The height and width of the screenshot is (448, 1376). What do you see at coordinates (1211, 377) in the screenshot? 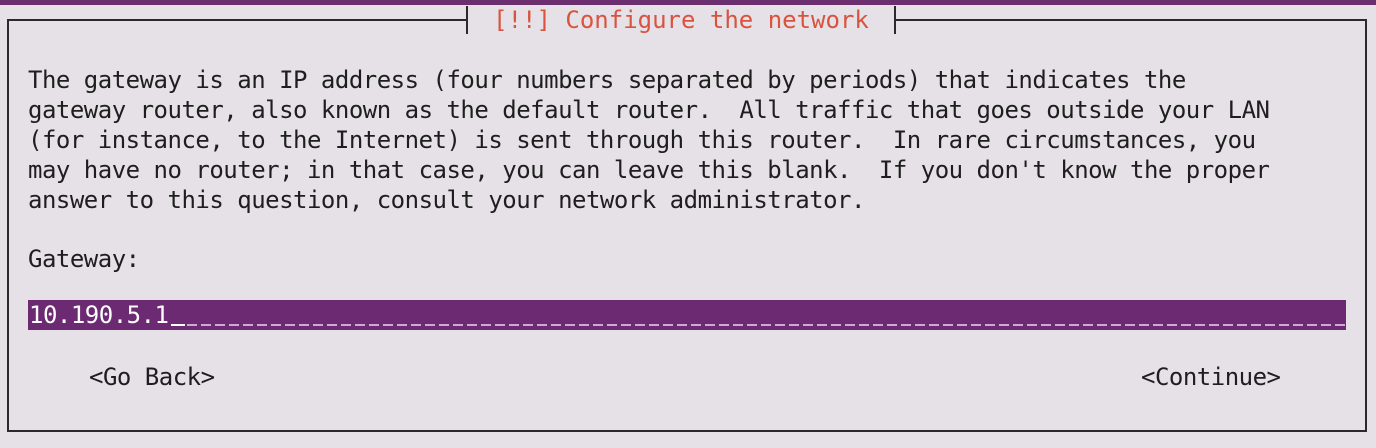
I see `continue-button: <Continue>` at bounding box center [1211, 377].